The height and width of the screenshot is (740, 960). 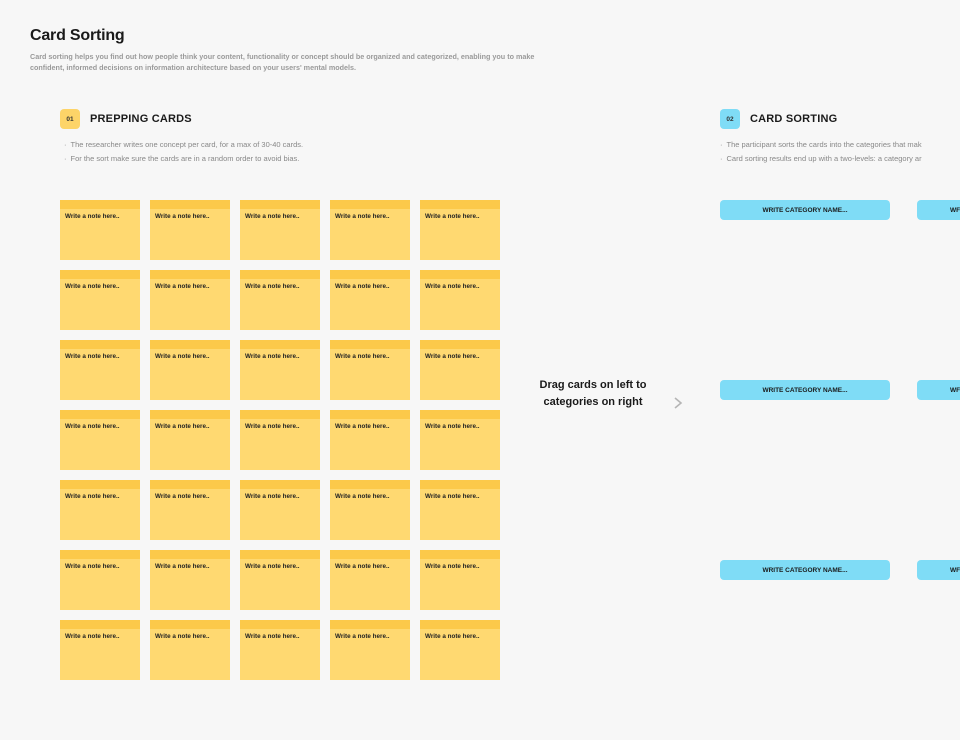 What do you see at coordinates (730, 119) in the screenshot?
I see `step-badge-02: 02` at bounding box center [730, 119].